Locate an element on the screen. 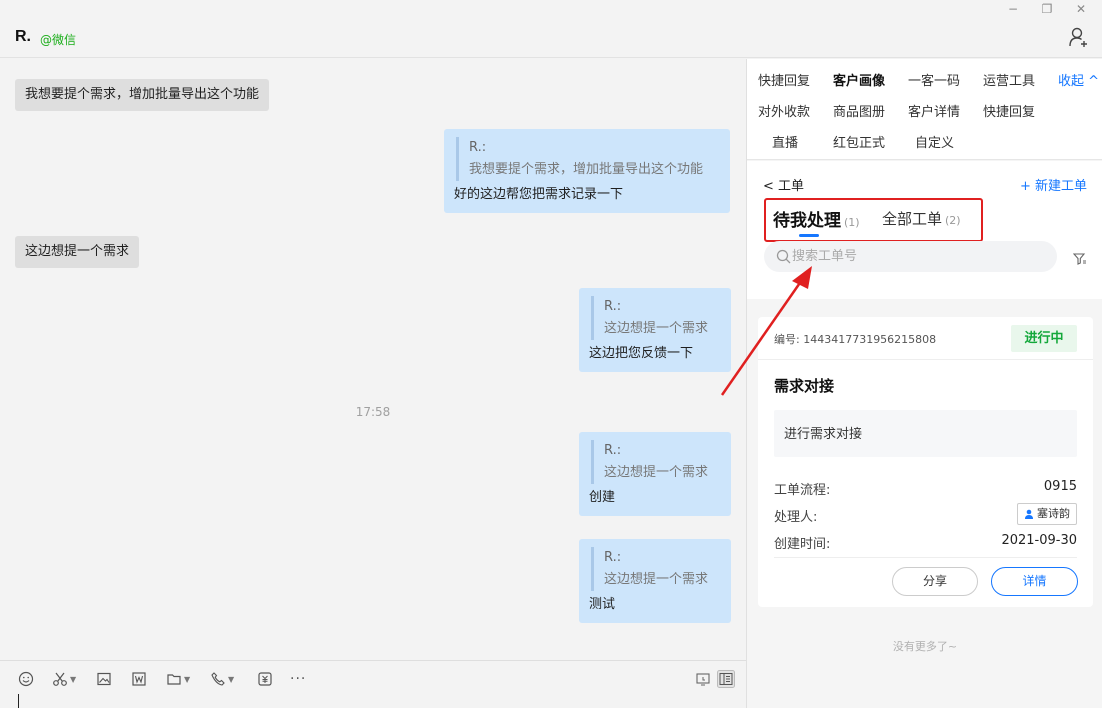 The image size is (1102, 708). restore-button: ❐ is located at coordinates (1047, 10).